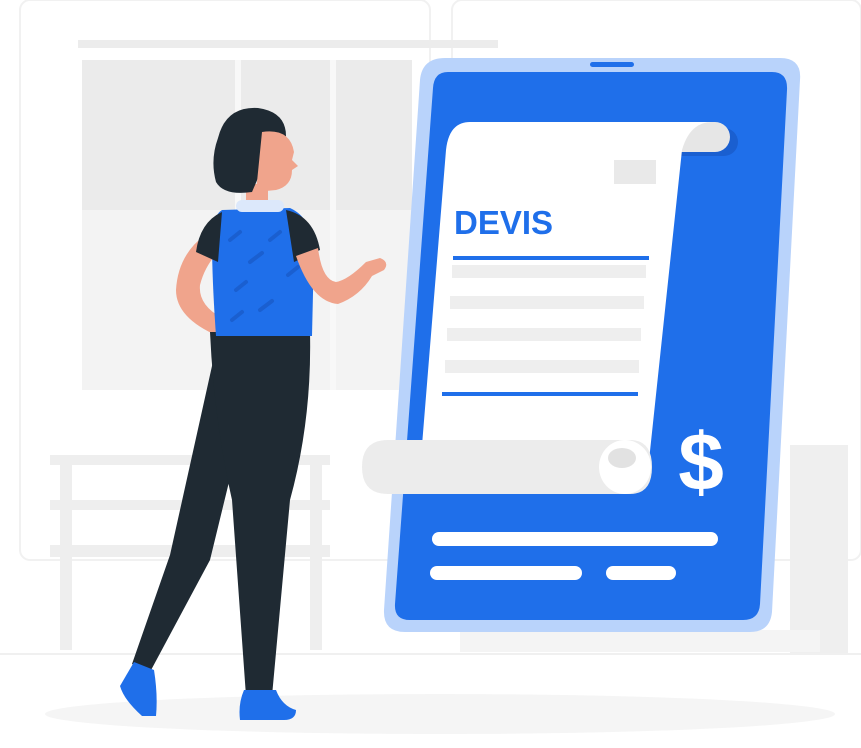 The height and width of the screenshot is (748, 861). What do you see at coordinates (635, 172) in the screenshot?
I see `scroll-stamp` at bounding box center [635, 172].